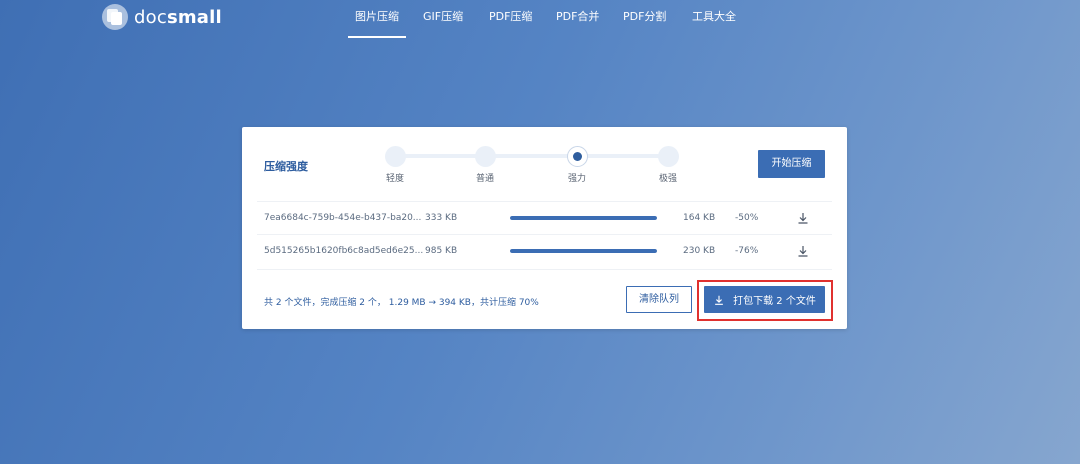 This screenshot has height=464, width=1080. I want to click on strength-label-strong: 强力, so click(576, 179).